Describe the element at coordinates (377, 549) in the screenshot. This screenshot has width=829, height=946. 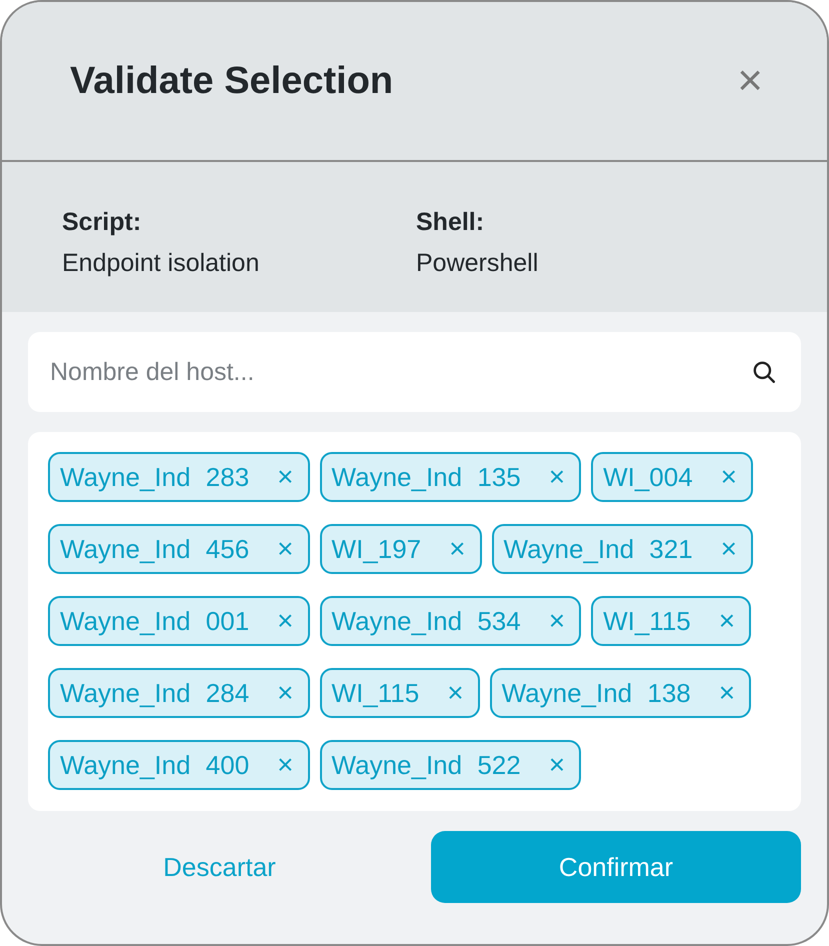
I see `tag-label: WI_197` at that location.